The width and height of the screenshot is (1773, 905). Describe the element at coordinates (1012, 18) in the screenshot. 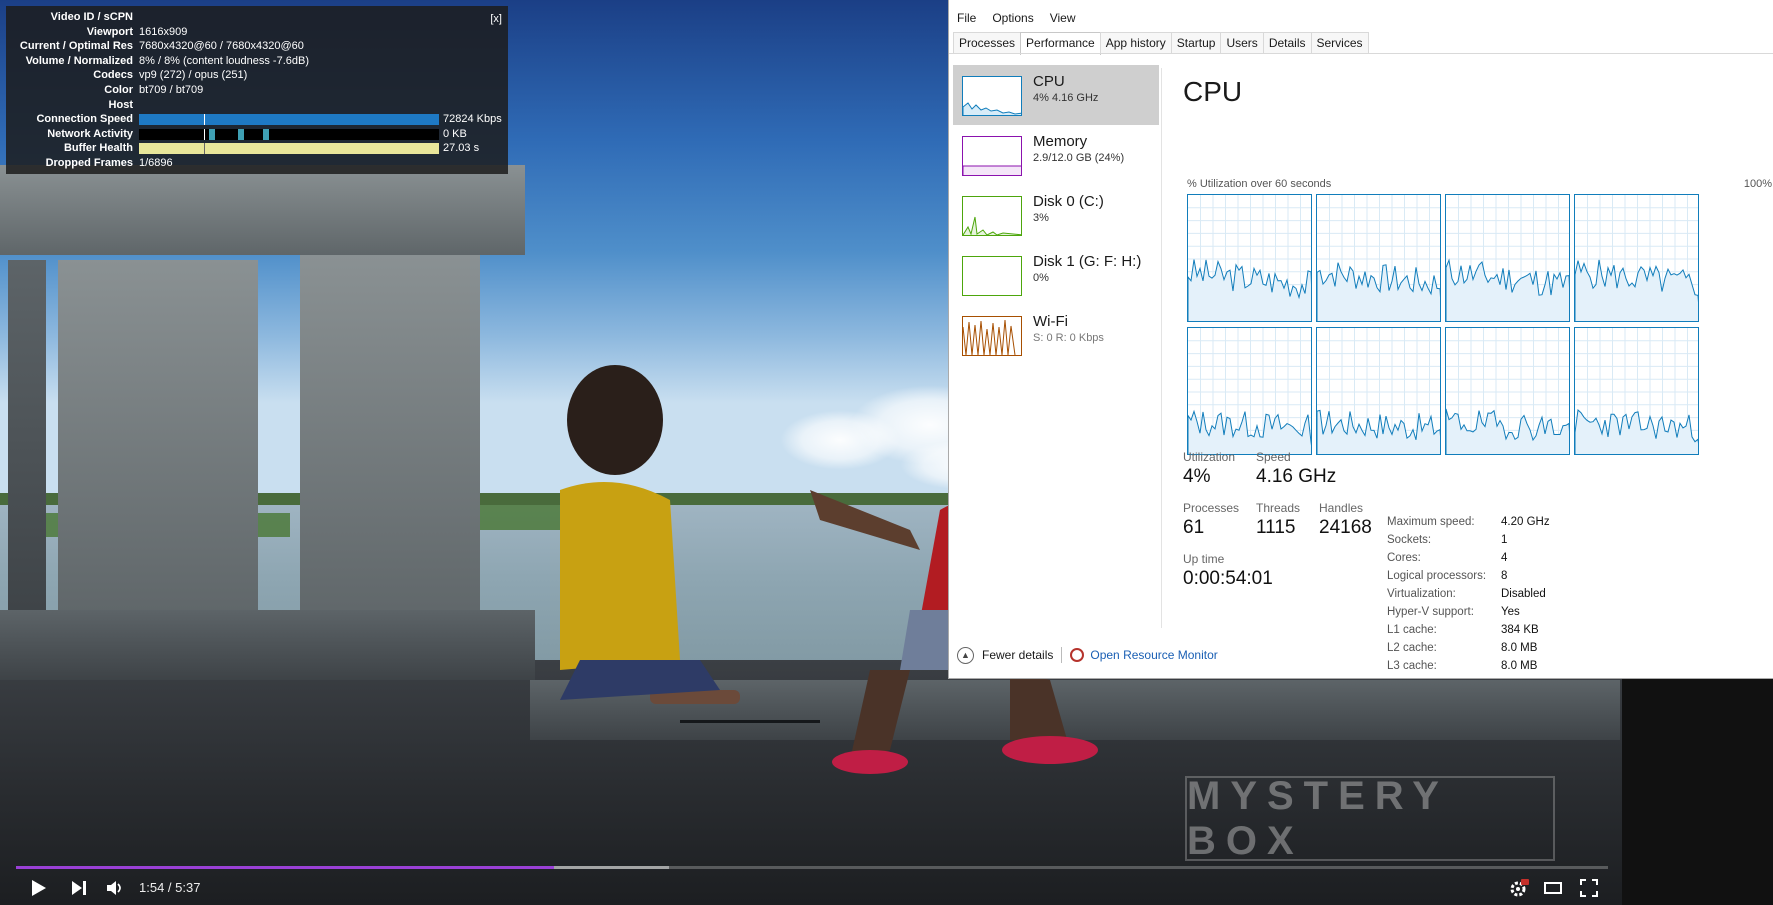

I see `menu-options: Options` at that location.